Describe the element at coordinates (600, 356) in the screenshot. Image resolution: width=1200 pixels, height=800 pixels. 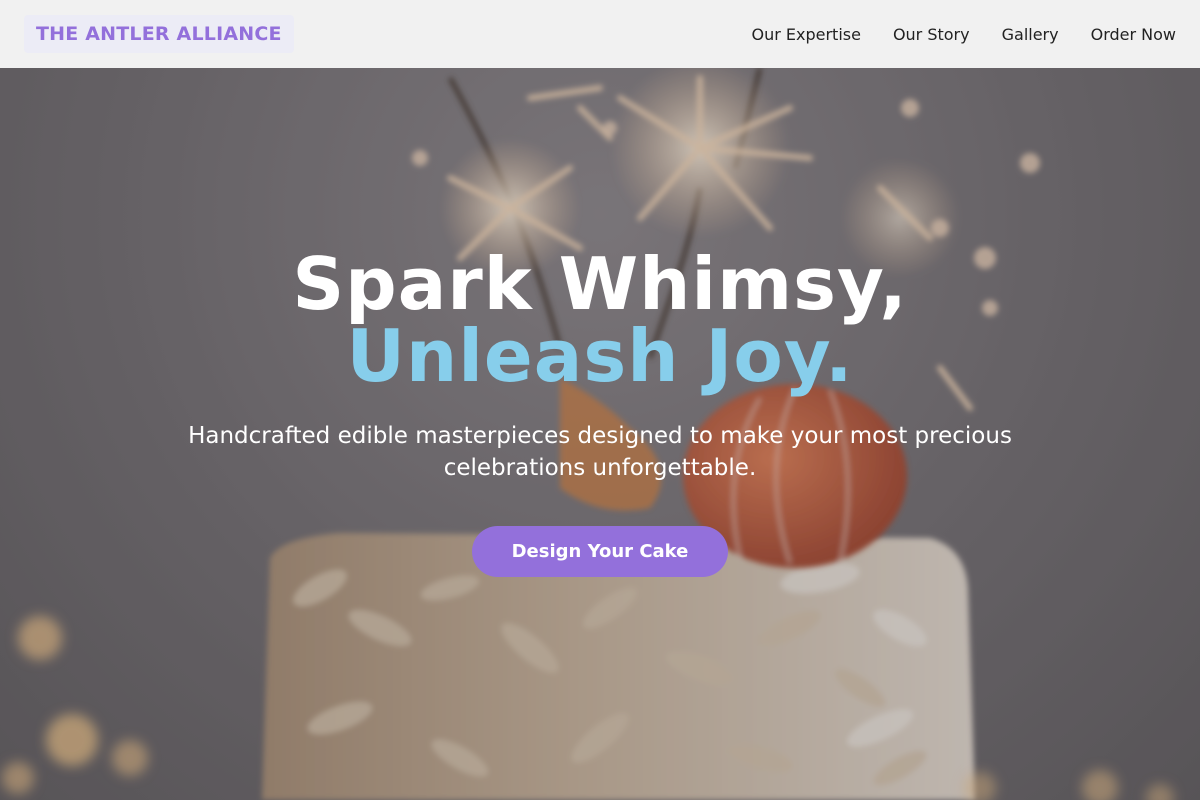
I see `hero-headline-accent: Unleash Joy.` at that location.